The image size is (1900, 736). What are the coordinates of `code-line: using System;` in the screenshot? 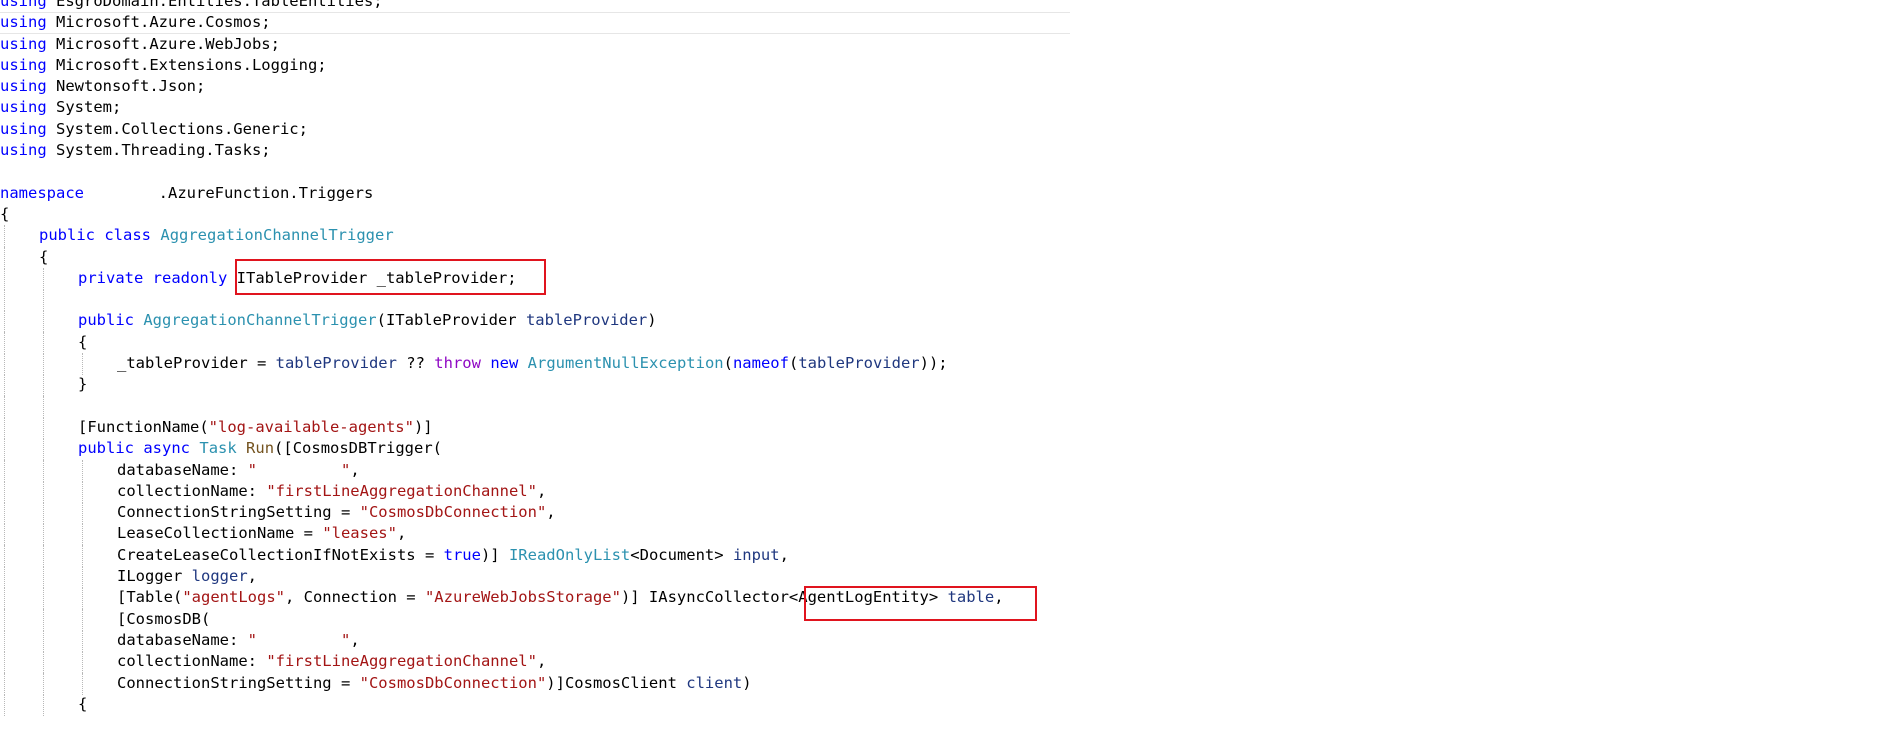 It's located at (950, 107).